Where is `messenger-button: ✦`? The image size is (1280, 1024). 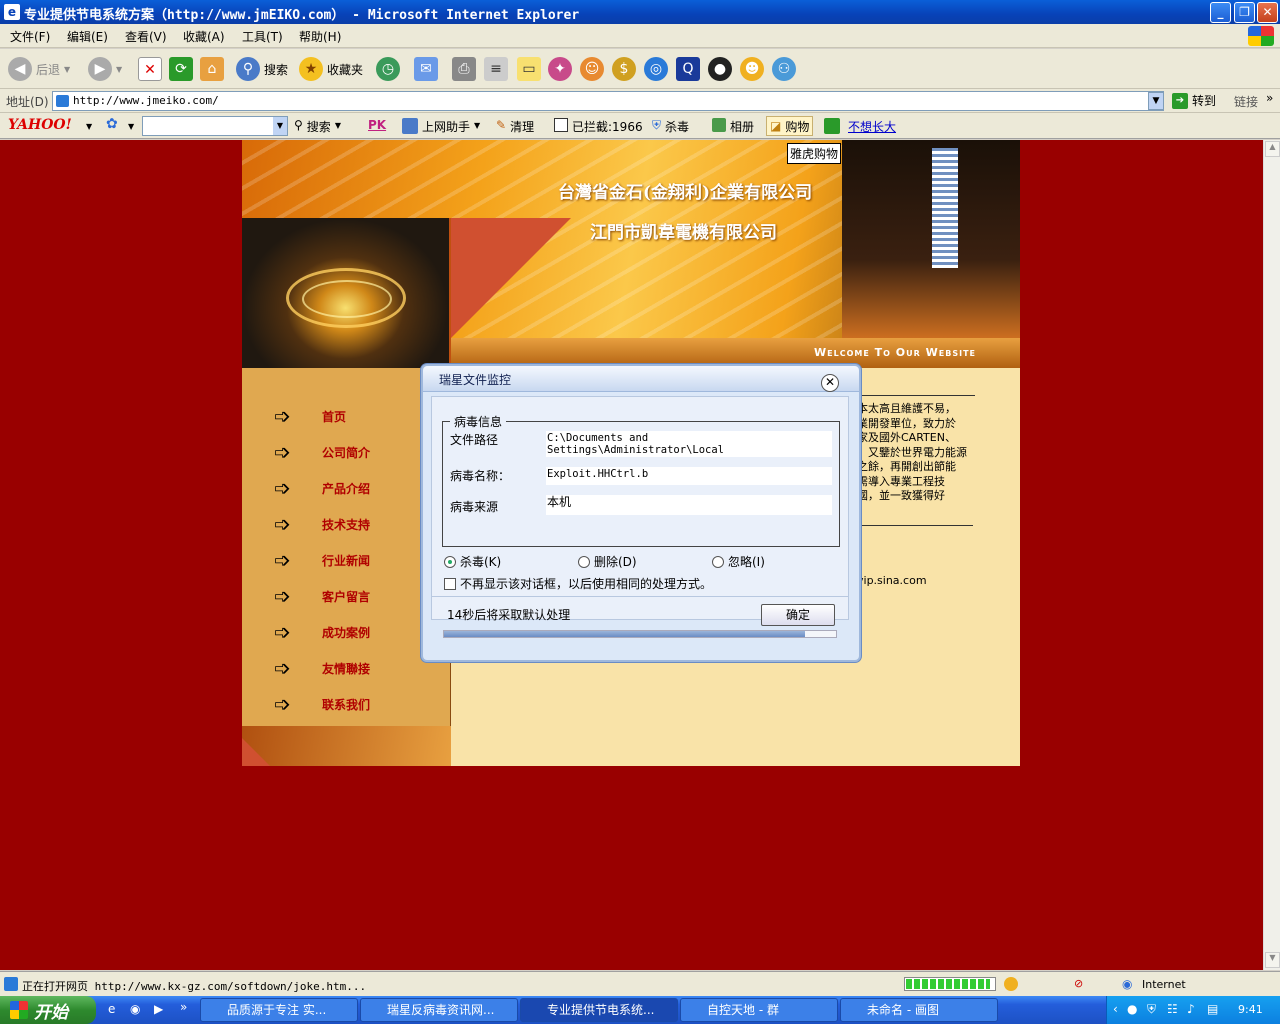 messenger-button: ✦ is located at coordinates (560, 69).